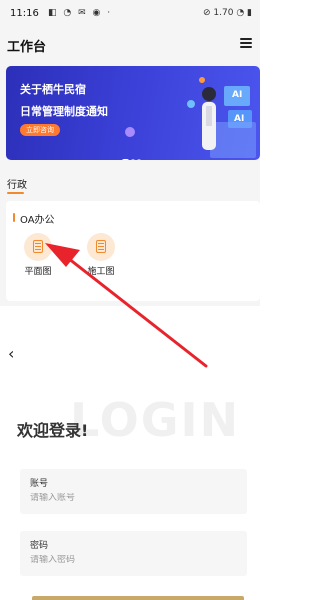 The image size is (320, 600). Describe the element at coordinates (246, 43) in the screenshot. I see `hamburger-menu-icon` at that location.